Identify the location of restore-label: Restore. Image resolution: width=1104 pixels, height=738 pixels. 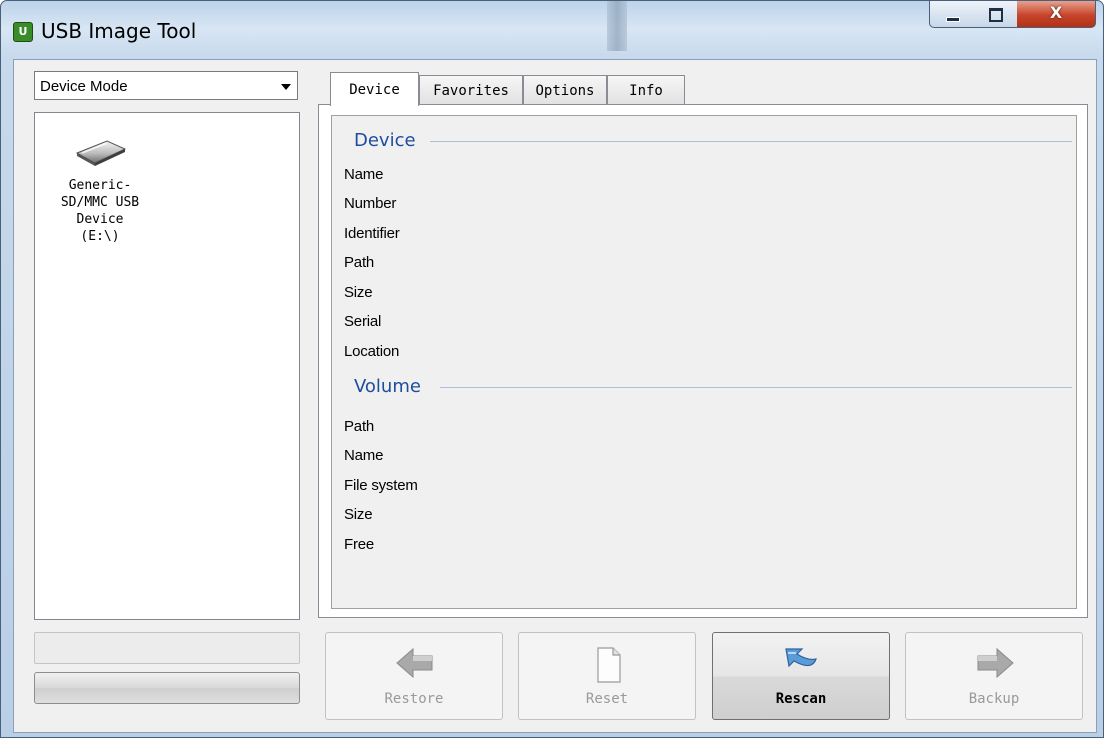
(414, 699).